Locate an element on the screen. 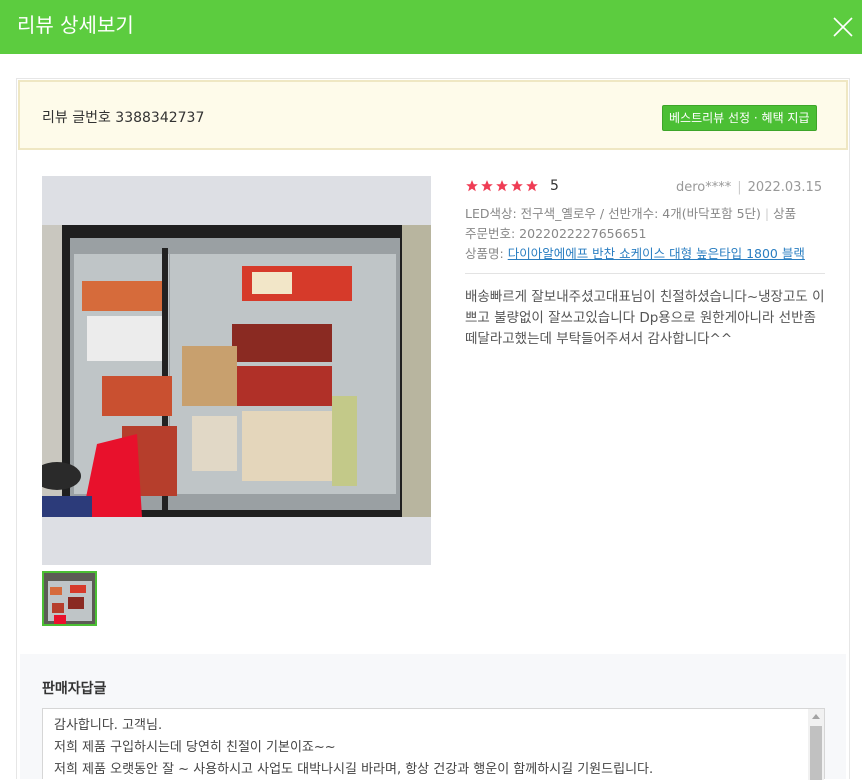 Image resolution: width=862 pixels, height=781 pixels. reply-scrollbar is located at coordinates (816, 744).